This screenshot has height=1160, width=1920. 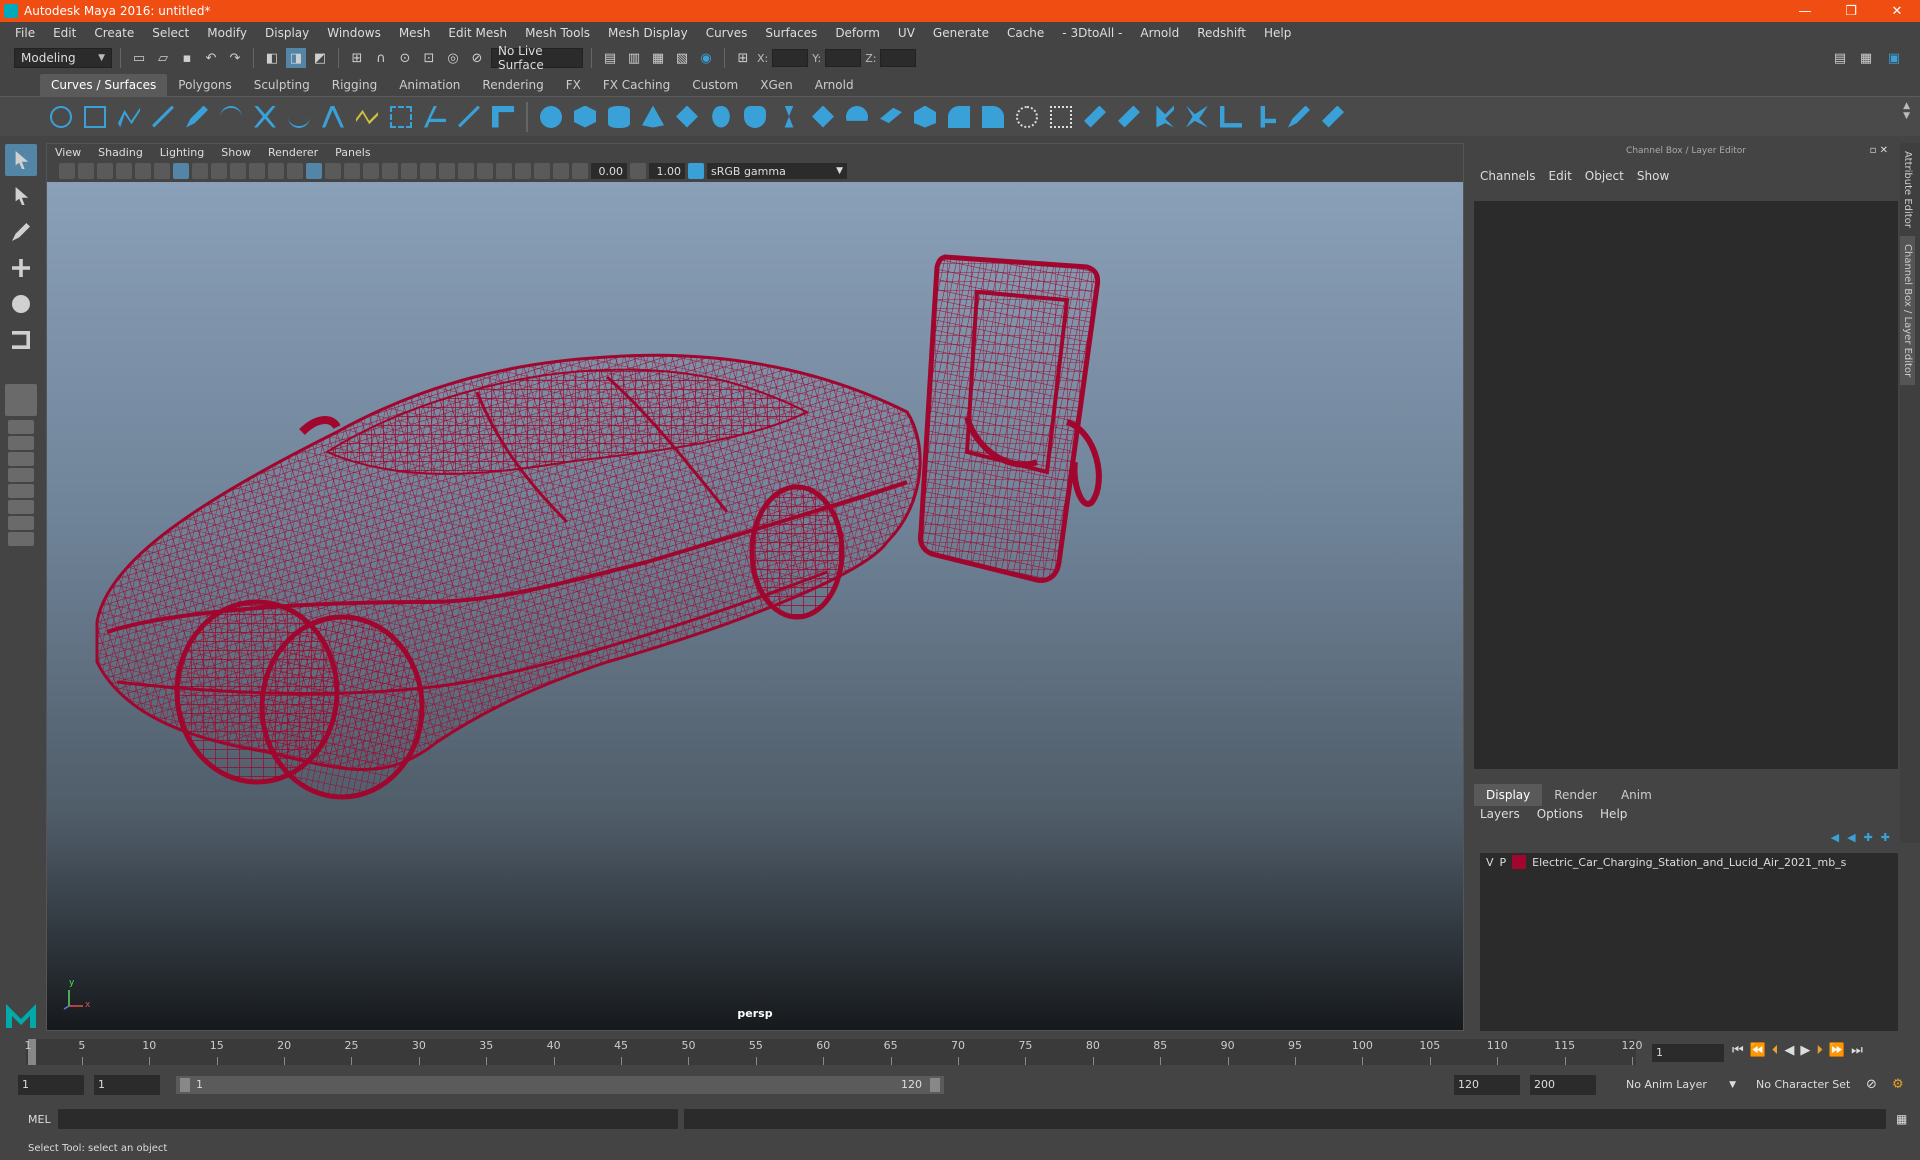 What do you see at coordinates (1265, 117) in the screenshot?
I see `open-close-surfaces-icon` at bounding box center [1265, 117].